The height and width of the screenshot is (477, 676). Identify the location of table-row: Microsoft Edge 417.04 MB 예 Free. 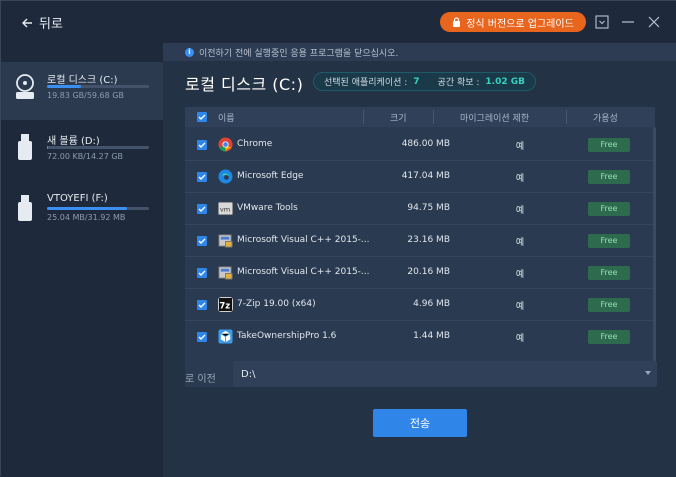
(420, 177).